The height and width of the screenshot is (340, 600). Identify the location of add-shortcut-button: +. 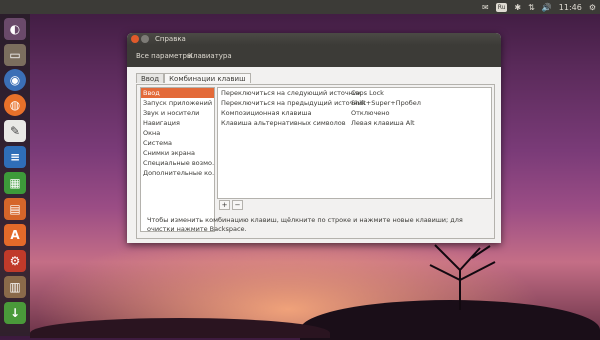
(224, 205).